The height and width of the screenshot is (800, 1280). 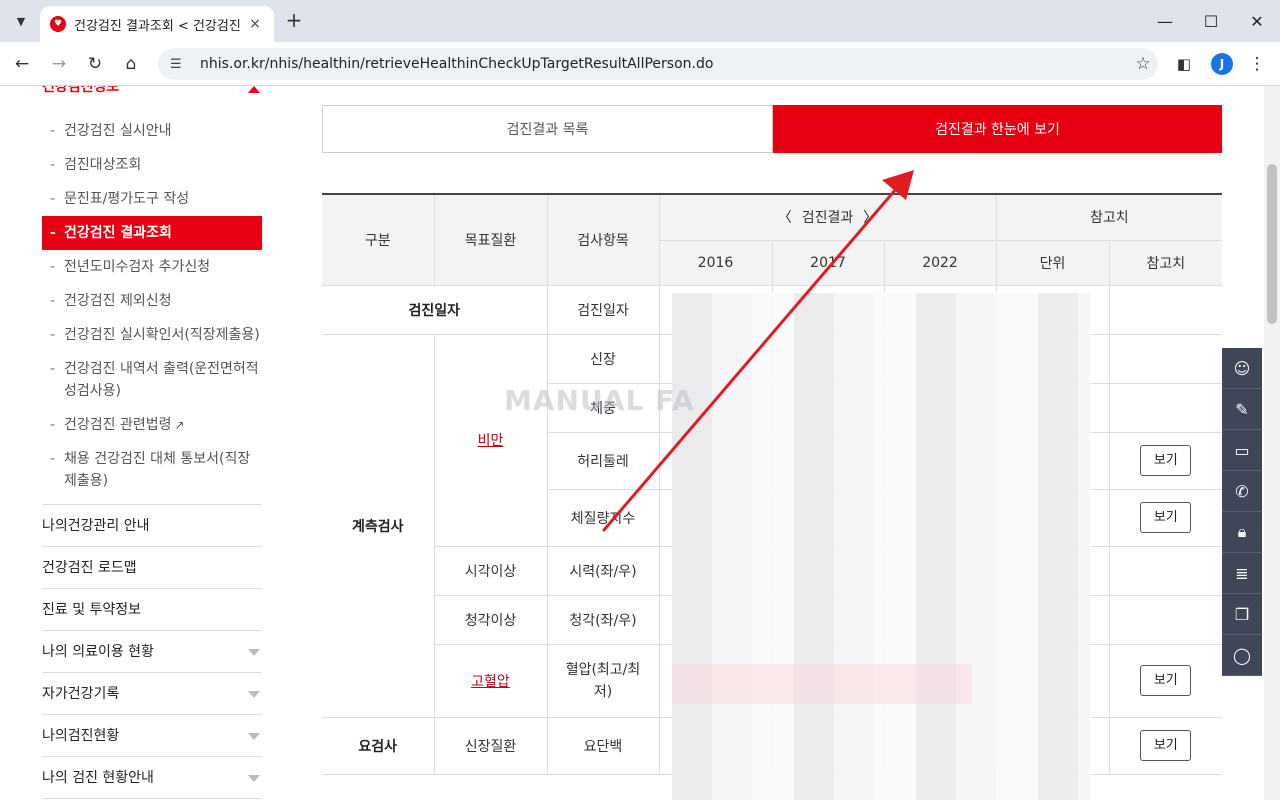 What do you see at coordinates (435, 310) in the screenshot?
I see `exam-date-category: 검진일자` at bounding box center [435, 310].